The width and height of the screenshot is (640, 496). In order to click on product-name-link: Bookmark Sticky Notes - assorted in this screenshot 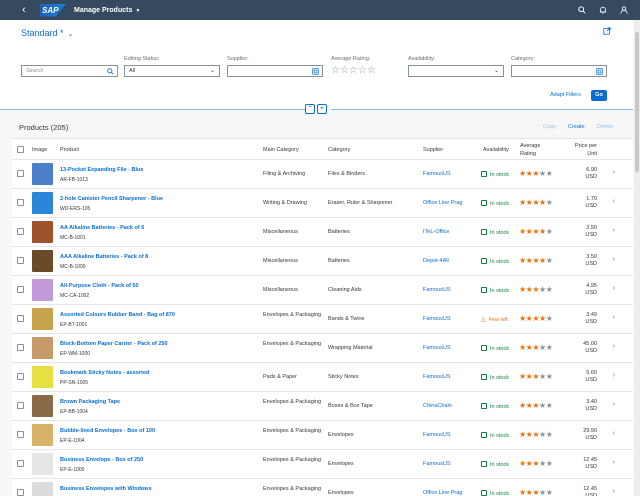, I will do `click(104, 373)`.